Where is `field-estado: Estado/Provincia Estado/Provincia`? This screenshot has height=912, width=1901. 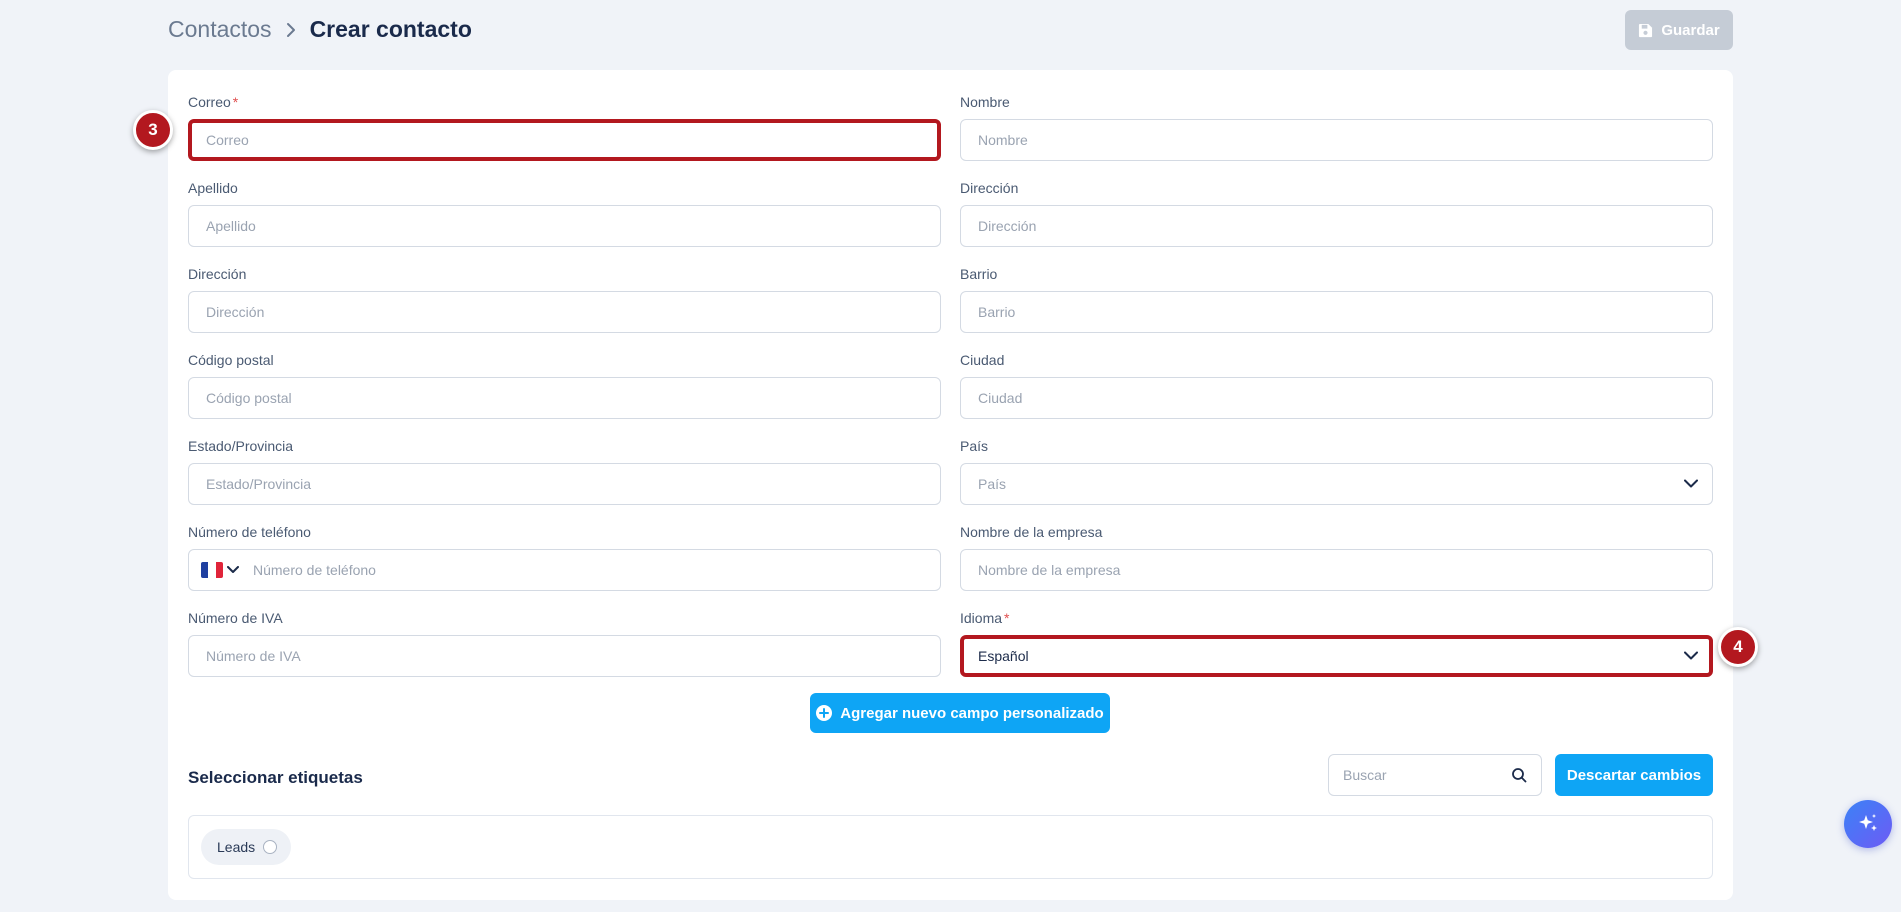 field-estado: Estado/Provincia Estado/Provincia is located at coordinates (564, 471).